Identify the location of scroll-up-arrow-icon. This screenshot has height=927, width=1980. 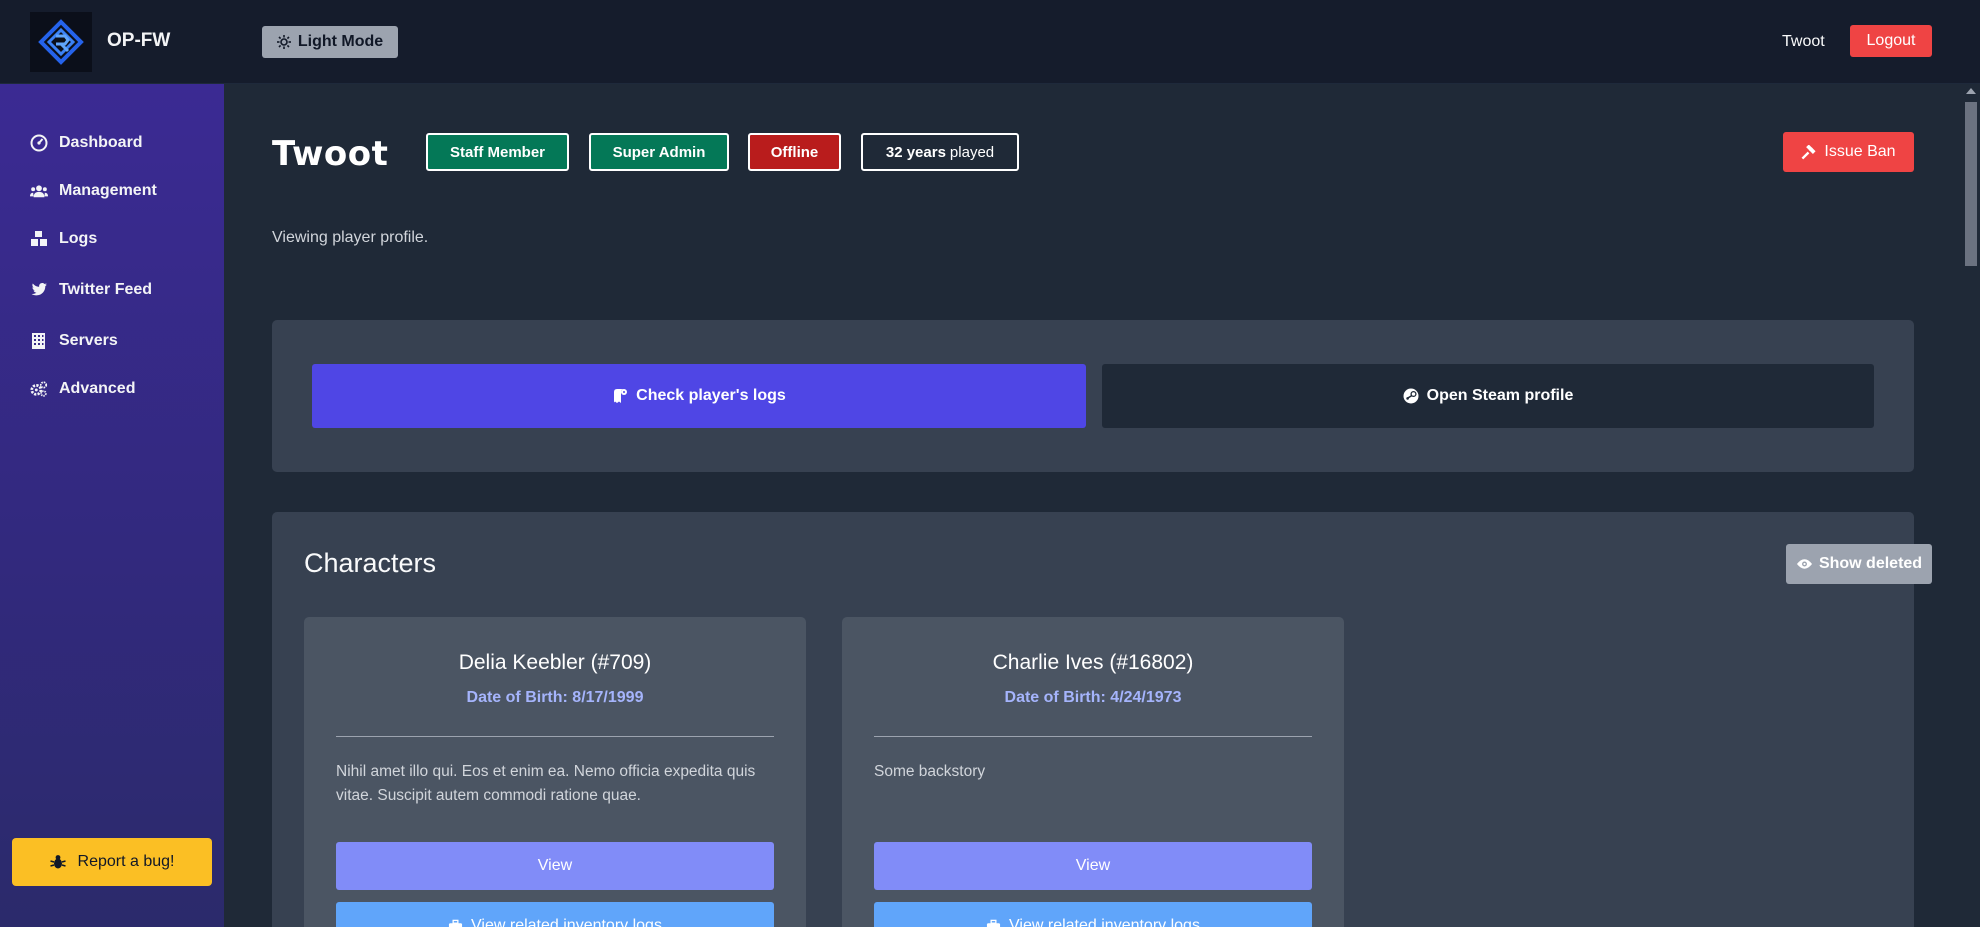
(1971, 91).